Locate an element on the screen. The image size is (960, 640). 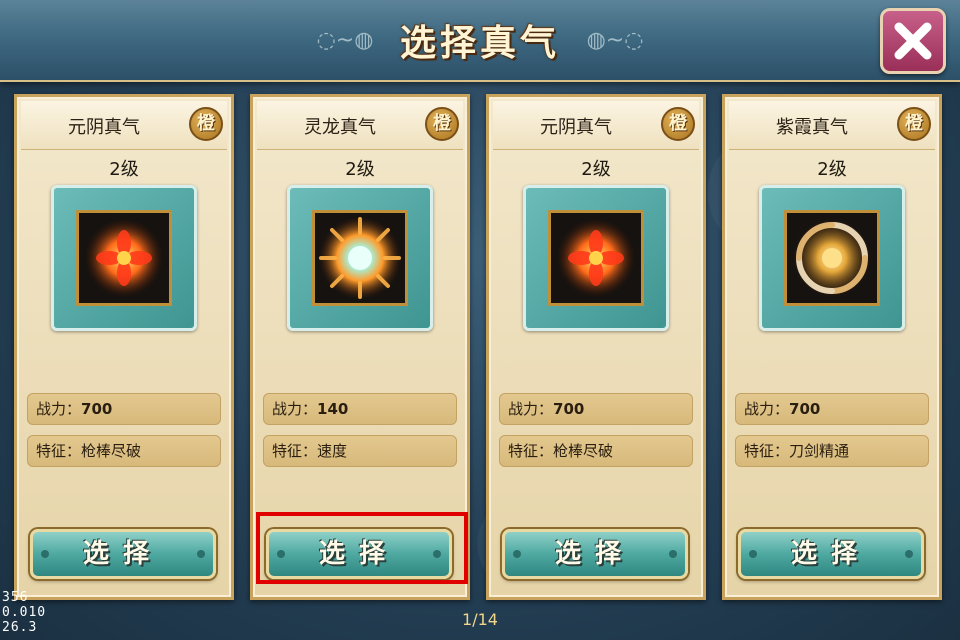
card-header: 灵龙真气 橙 is located at coordinates (360, 125).